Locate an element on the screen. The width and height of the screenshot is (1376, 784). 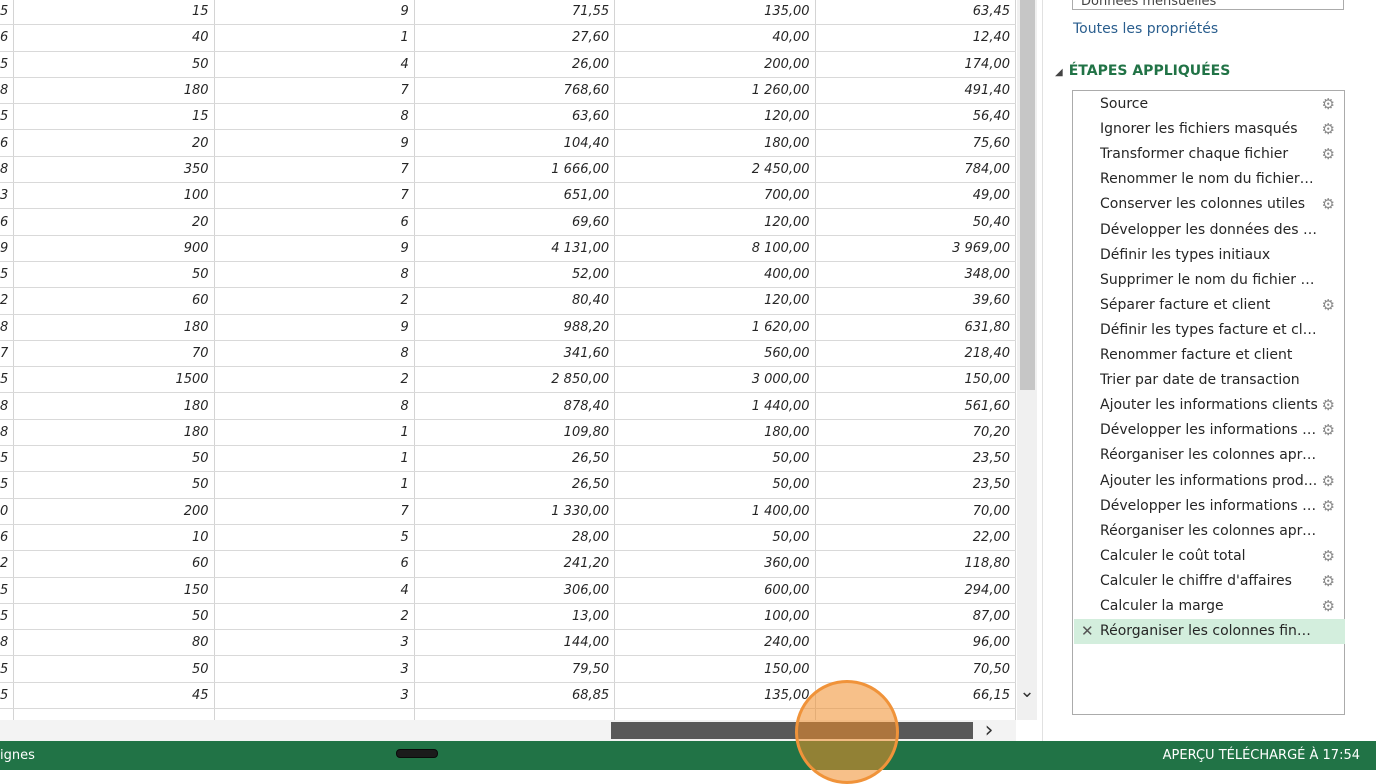
table-cell: 27,60 is located at coordinates (515, 38).